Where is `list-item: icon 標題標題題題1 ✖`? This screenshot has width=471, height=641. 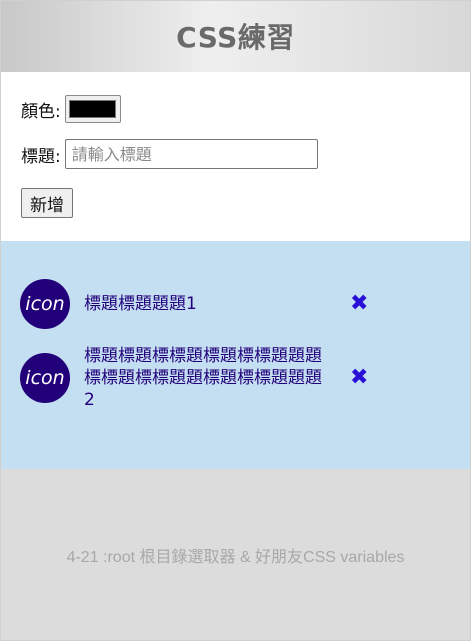 list-item: icon 標題標題題題1 ✖ is located at coordinates (235, 304).